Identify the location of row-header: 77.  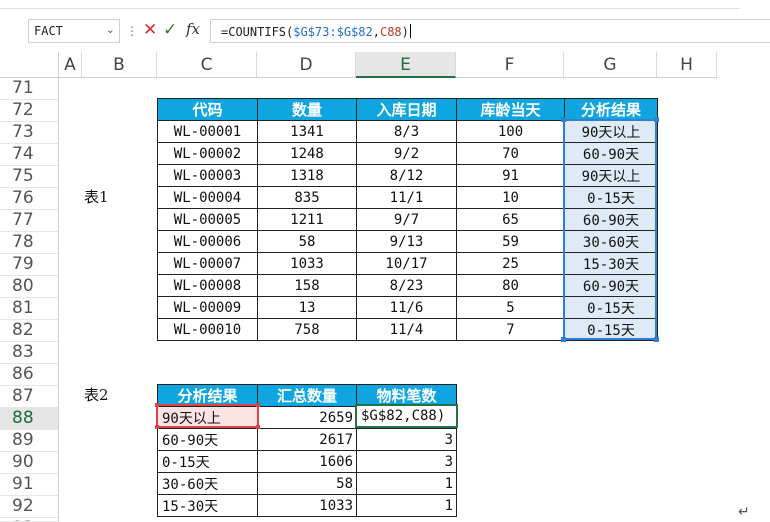
(29, 221).